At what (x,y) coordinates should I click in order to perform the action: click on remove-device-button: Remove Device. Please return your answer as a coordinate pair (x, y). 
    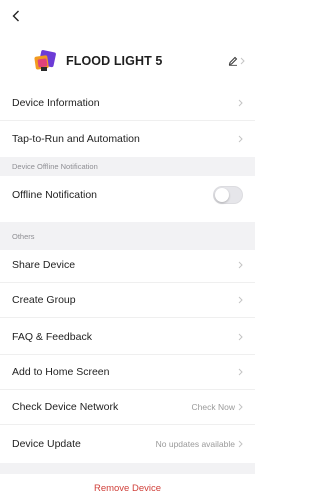
    Looking at the image, I should click on (127, 488).